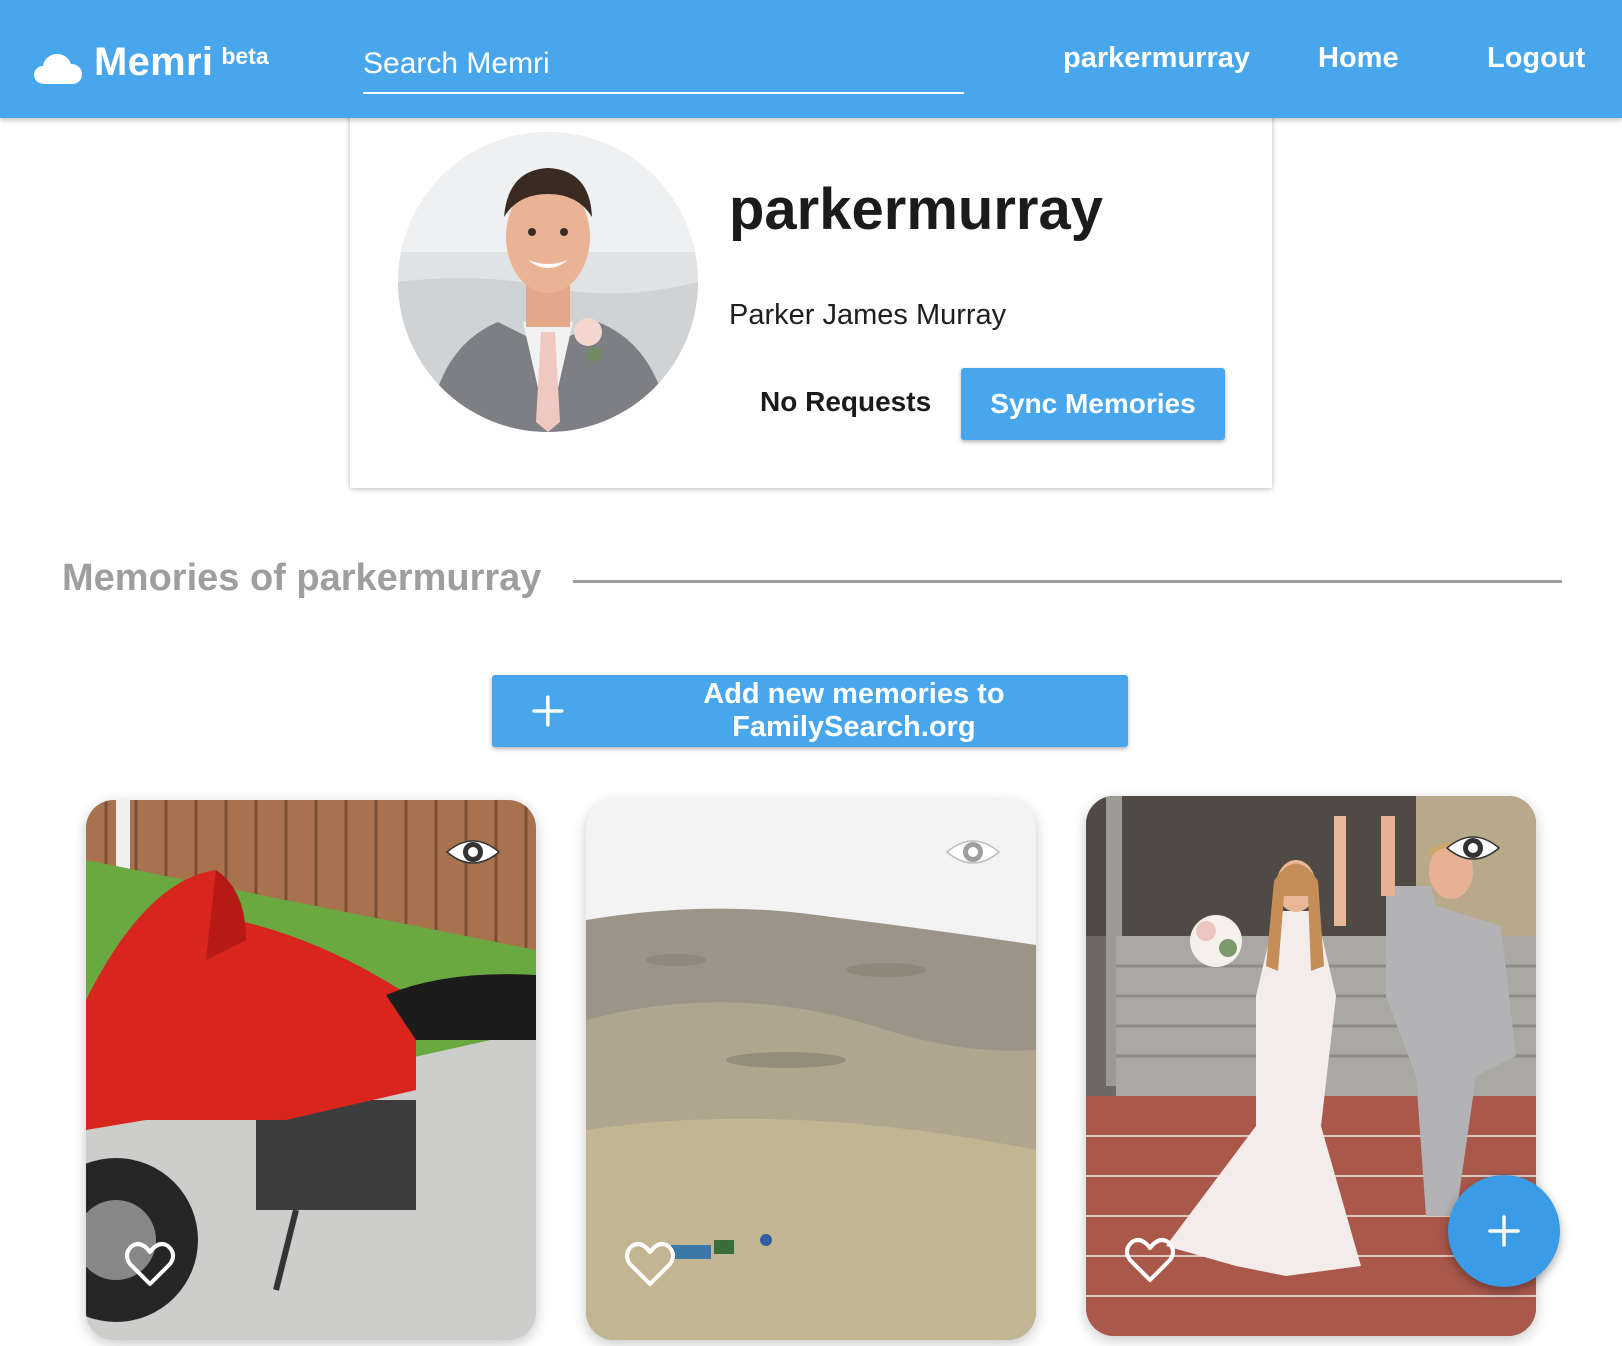 Image resolution: width=1622 pixels, height=1346 pixels. I want to click on brand-name: Memri, so click(154, 62).